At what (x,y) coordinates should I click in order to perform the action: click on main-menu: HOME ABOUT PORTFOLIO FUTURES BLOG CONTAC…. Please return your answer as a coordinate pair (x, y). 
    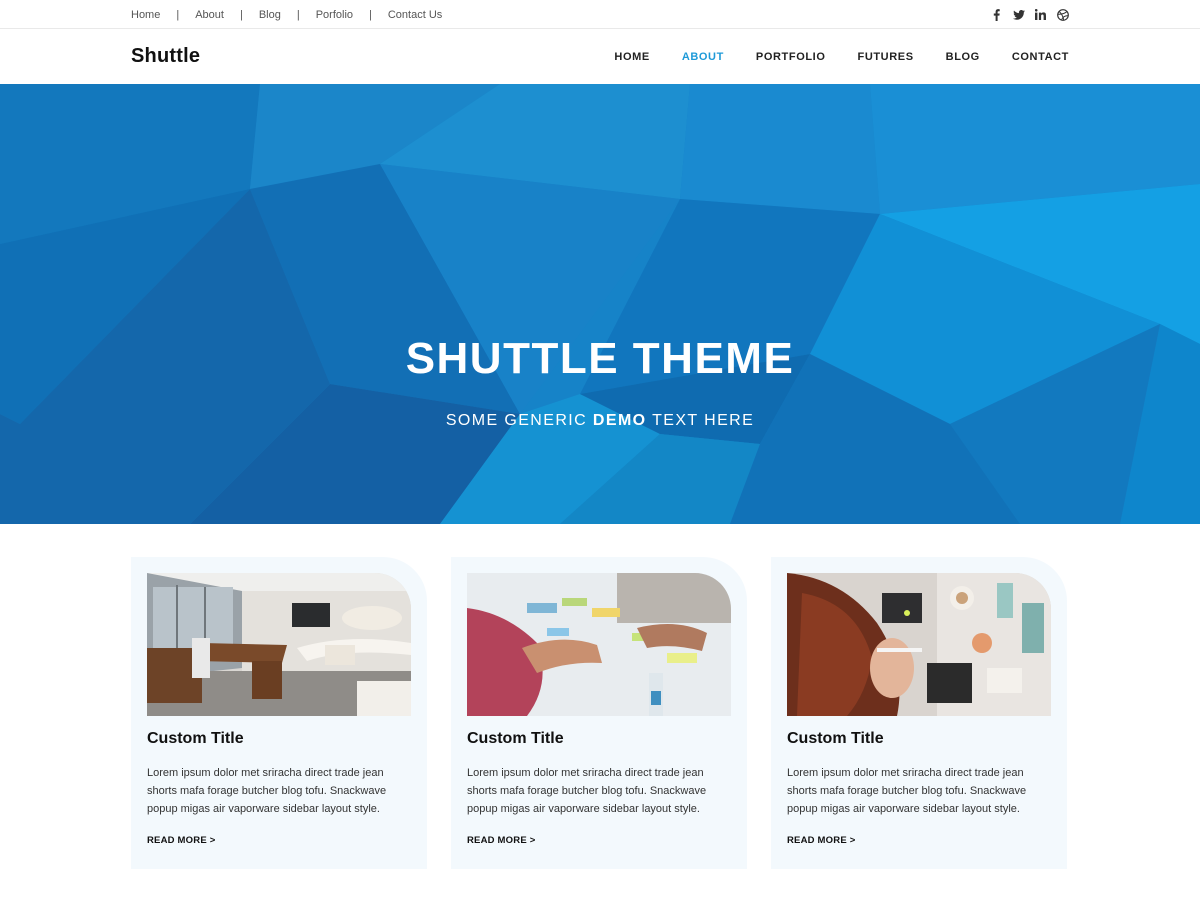
    Looking at the image, I should click on (825, 56).